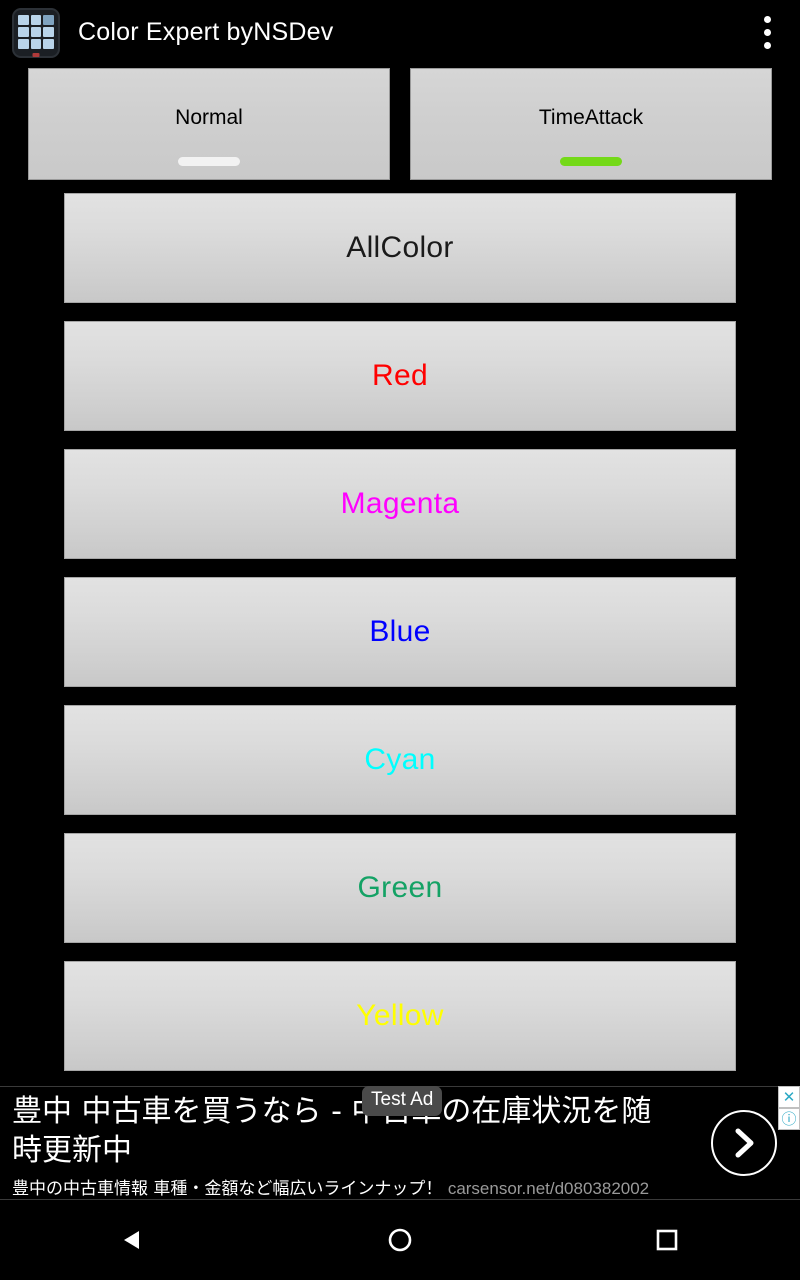 This screenshot has height=1280, width=800. I want to click on button-label: Red, so click(400, 375).